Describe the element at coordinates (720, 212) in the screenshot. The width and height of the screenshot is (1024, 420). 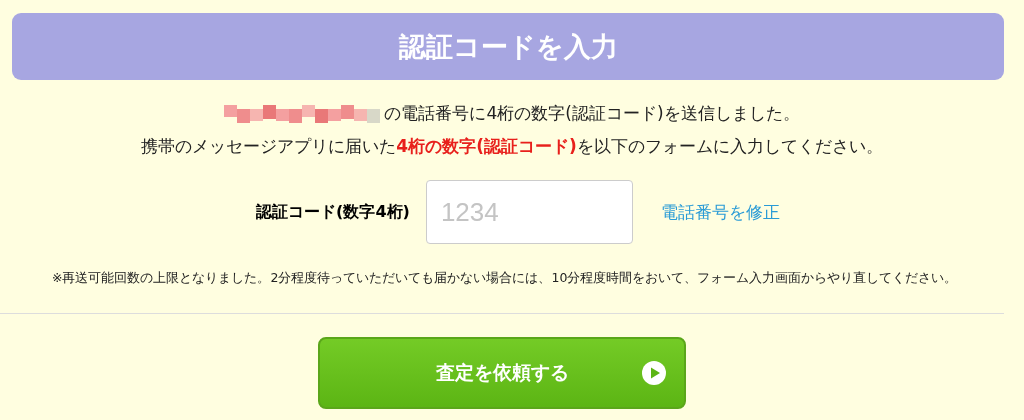
I see `edit-phone-link: 電話番号を修正` at that location.